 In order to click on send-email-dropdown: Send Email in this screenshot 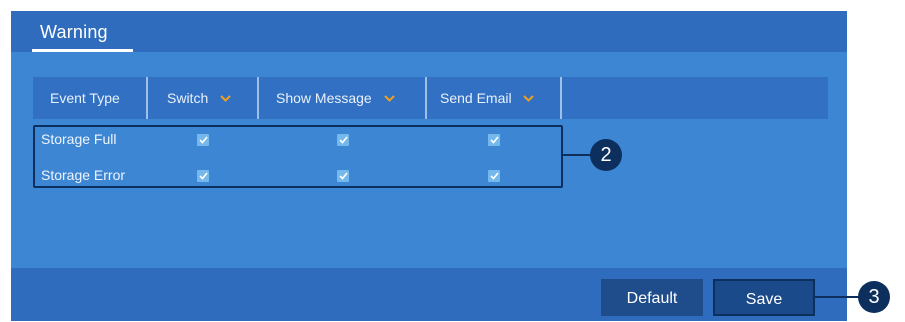, I will do `click(494, 98)`.